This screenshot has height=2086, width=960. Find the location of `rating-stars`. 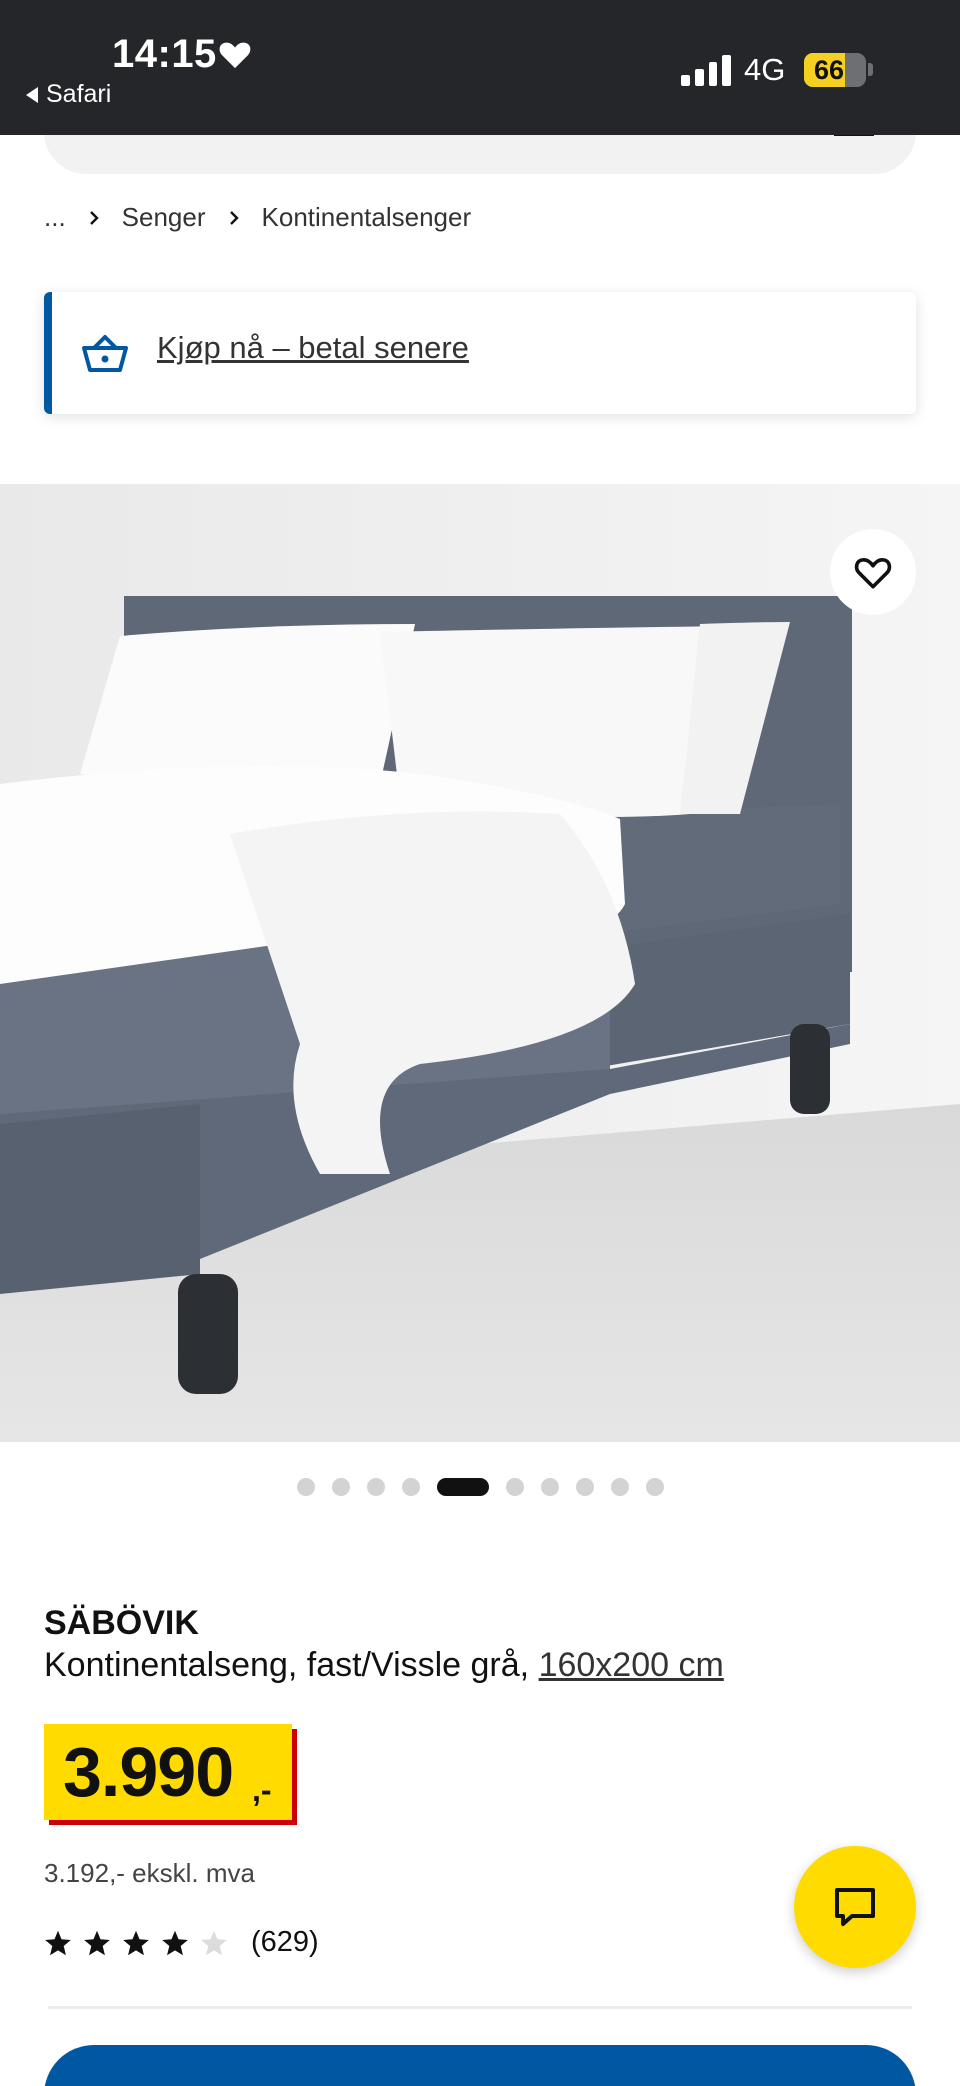

rating-stars is located at coordinates (136, 1943).